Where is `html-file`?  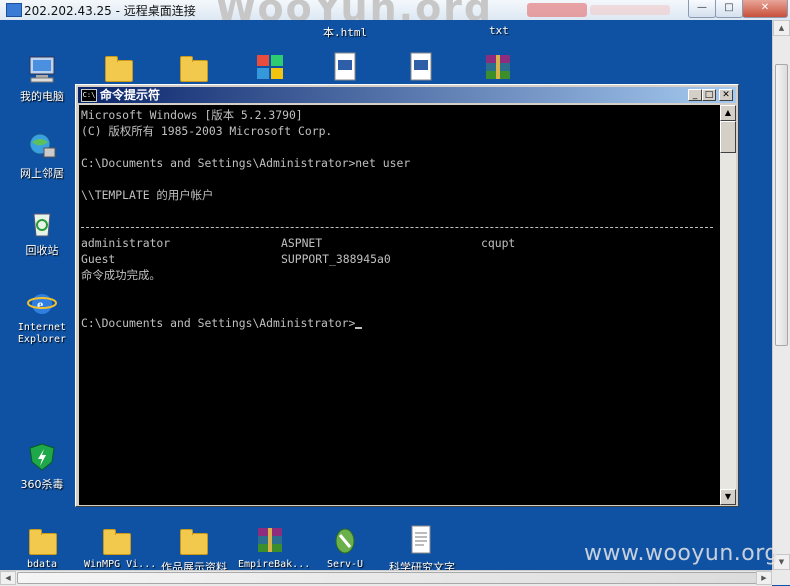
html-file is located at coordinates (345, 67).